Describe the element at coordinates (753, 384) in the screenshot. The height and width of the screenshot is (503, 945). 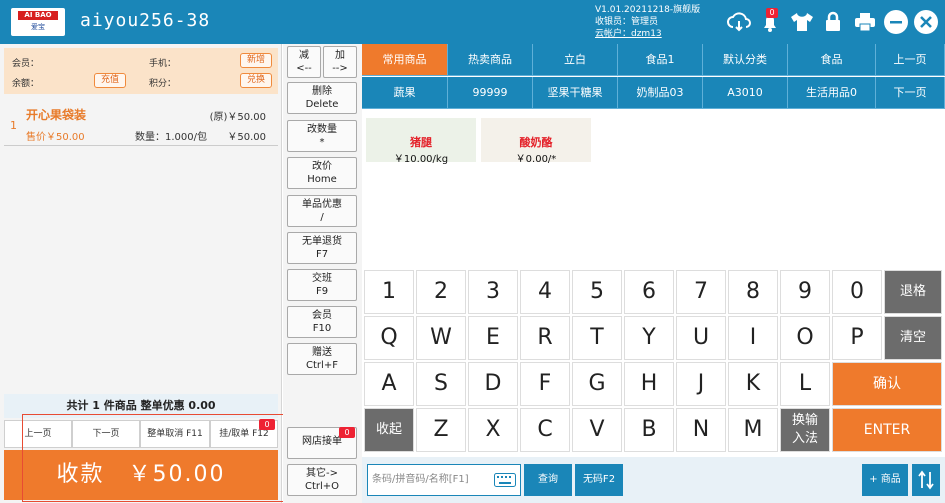
I see `key-k: K` at that location.